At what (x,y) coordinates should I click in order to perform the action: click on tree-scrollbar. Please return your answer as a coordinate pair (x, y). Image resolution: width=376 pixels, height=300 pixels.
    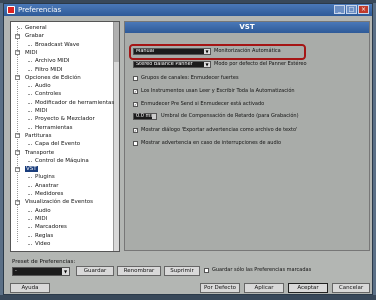
    Looking at the image, I should click on (116, 136).